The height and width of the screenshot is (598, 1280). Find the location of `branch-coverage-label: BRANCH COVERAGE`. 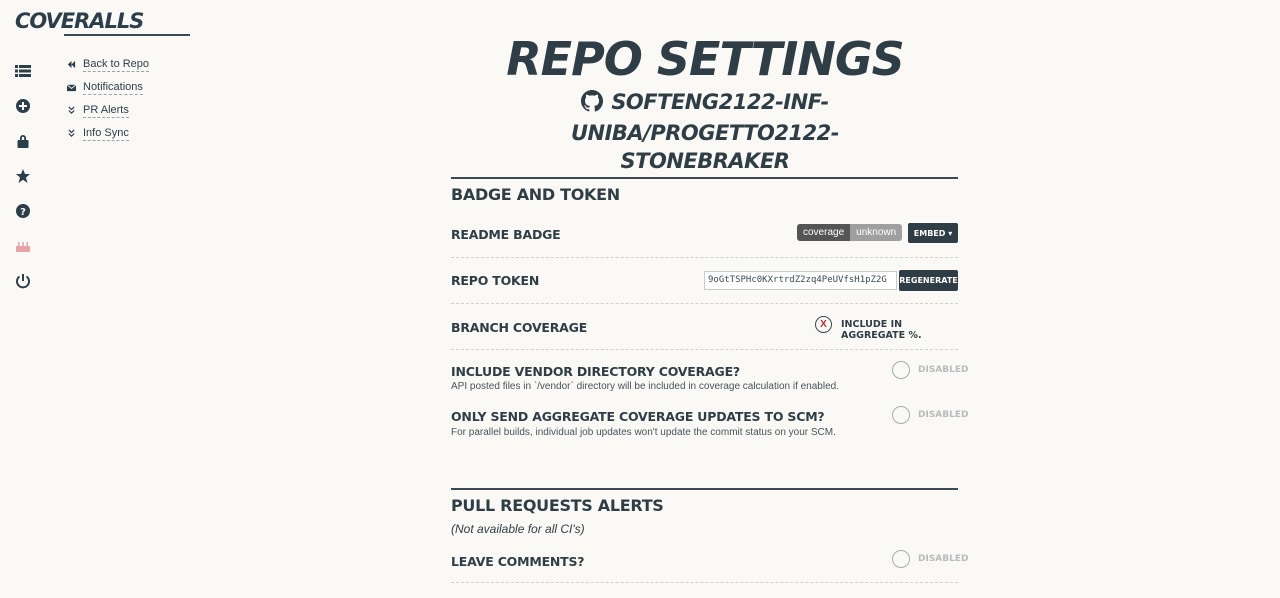

branch-coverage-label: BRANCH COVERAGE is located at coordinates (519, 327).